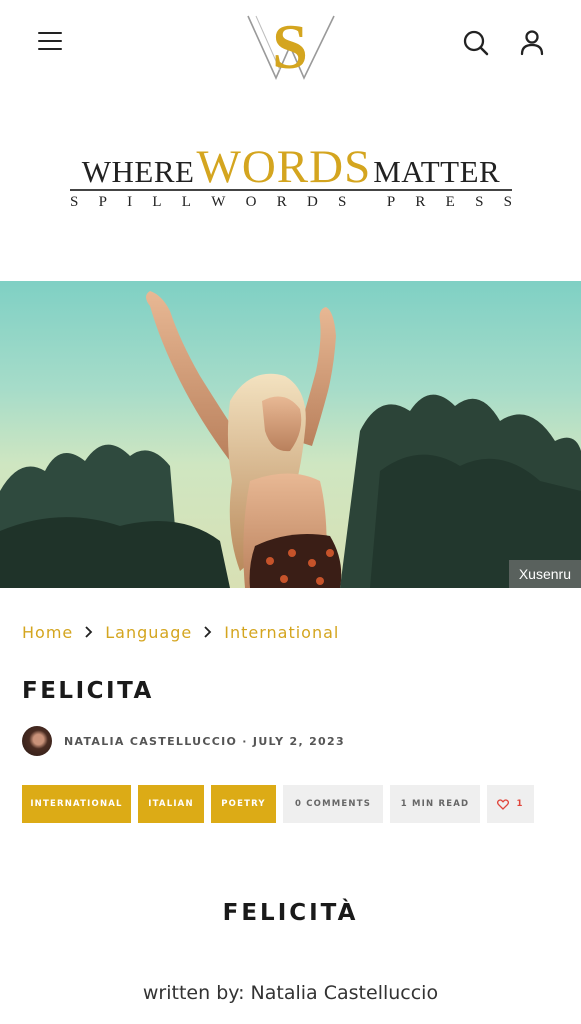 Image resolution: width=581 pixels, height=1024 pixels. Describe the element at coordinates (544, 574) in the screenshot. I see `photo-credit: Xusenru` at that location.